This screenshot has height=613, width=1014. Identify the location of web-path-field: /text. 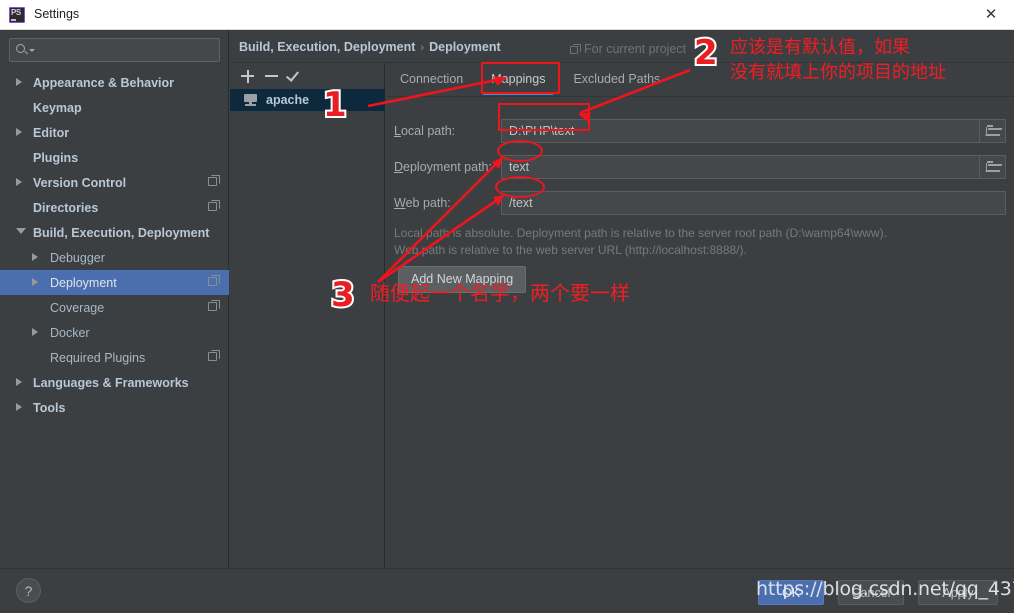
(753, 203).